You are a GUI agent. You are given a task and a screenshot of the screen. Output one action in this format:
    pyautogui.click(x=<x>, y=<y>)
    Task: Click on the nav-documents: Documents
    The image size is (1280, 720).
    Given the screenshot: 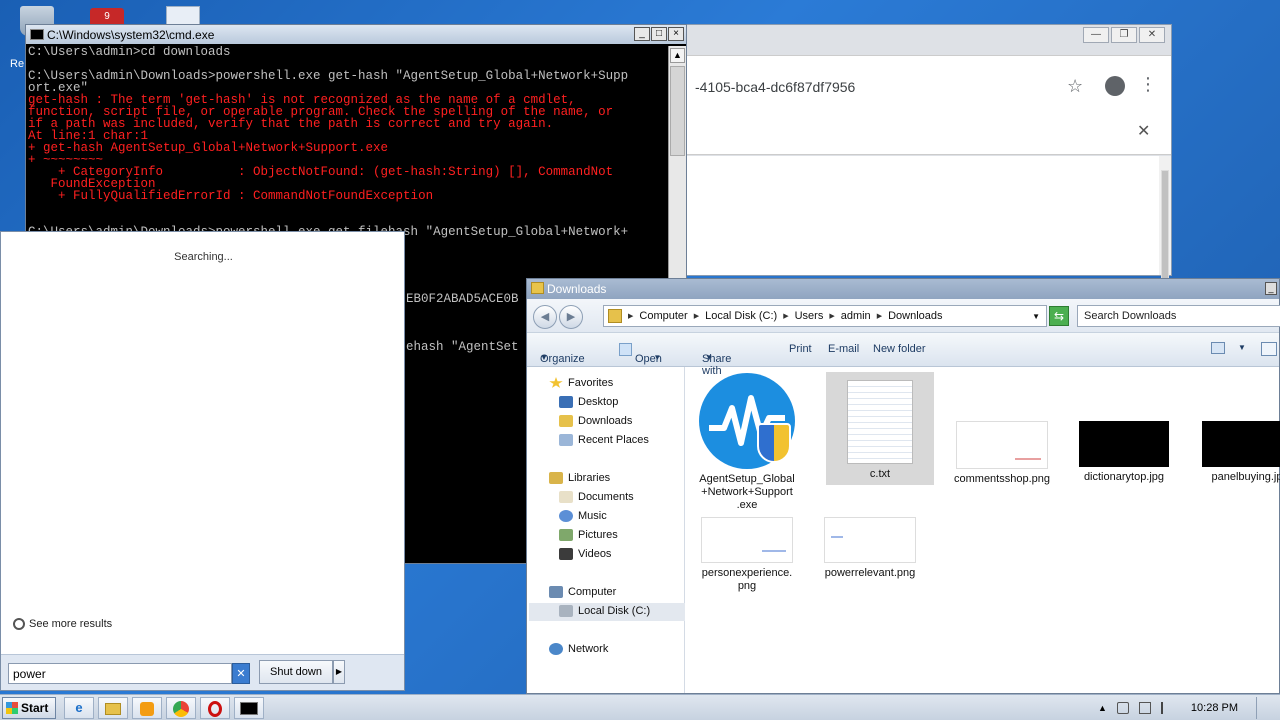 What is the action you would take?
    pyautogui.click(x=596, y=497)
    